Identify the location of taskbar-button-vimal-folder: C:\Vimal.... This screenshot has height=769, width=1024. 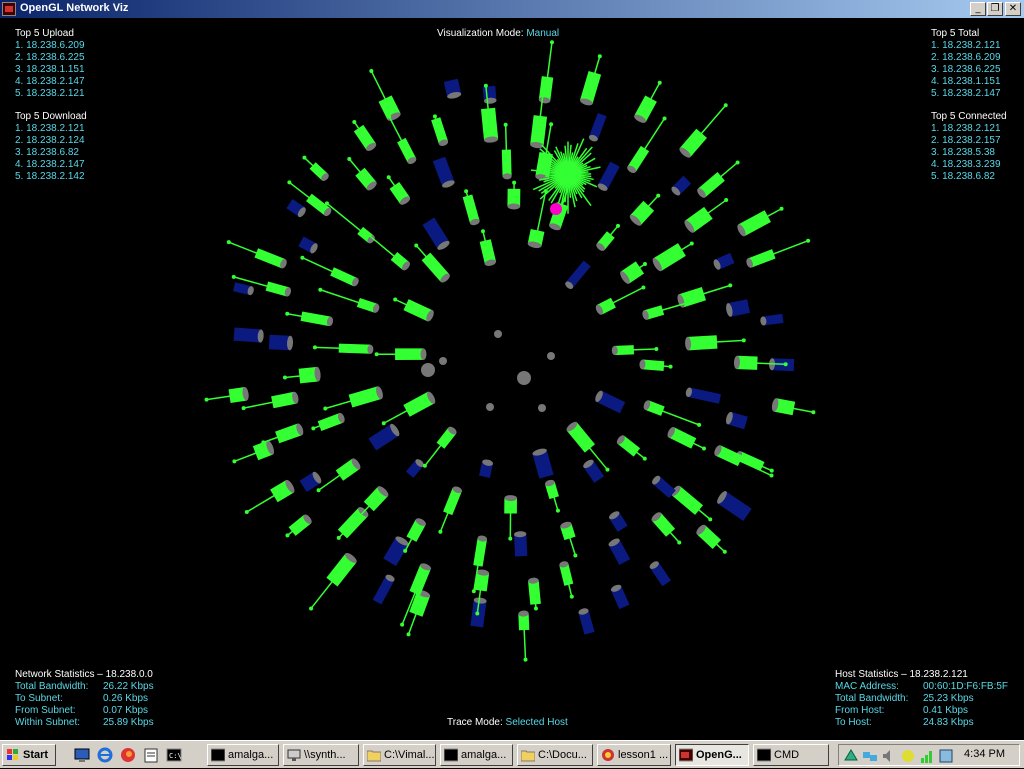
(399, 755).